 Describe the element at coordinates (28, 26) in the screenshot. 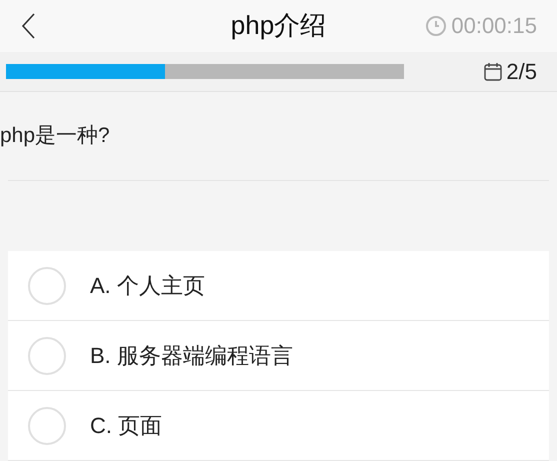

I see `back-icon` at that location.